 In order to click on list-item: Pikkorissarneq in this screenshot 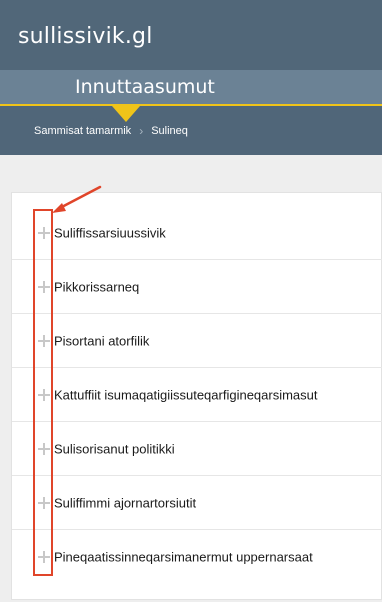, I will do `click(197, 287)`.